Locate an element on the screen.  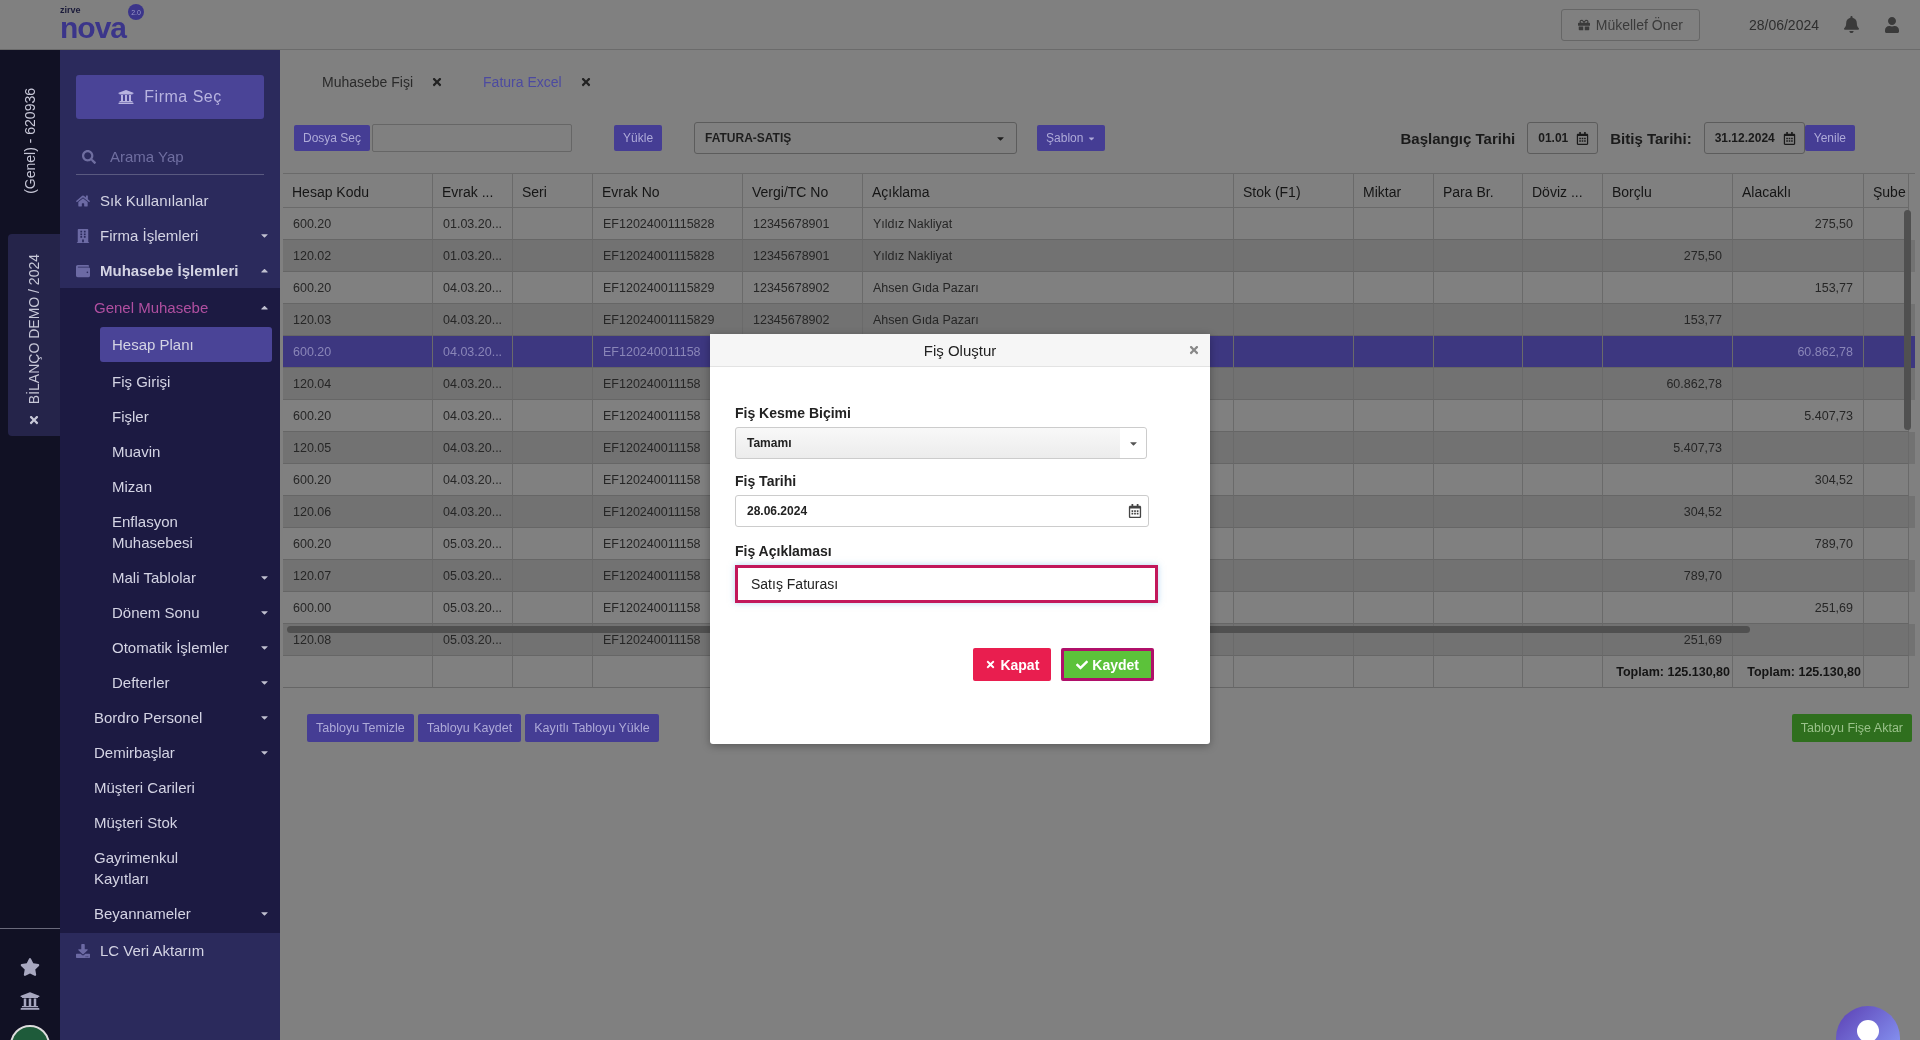
account-text: (Genel) - 620936 is located at coordinates (30, 141).